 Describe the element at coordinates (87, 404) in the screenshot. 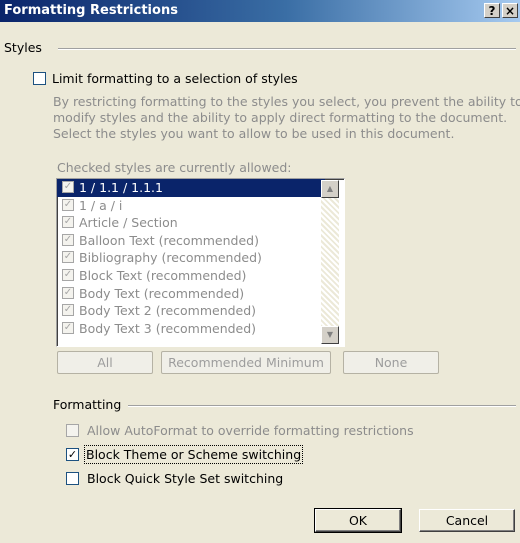

I see `formatting-group-label: Formatting` at that location.